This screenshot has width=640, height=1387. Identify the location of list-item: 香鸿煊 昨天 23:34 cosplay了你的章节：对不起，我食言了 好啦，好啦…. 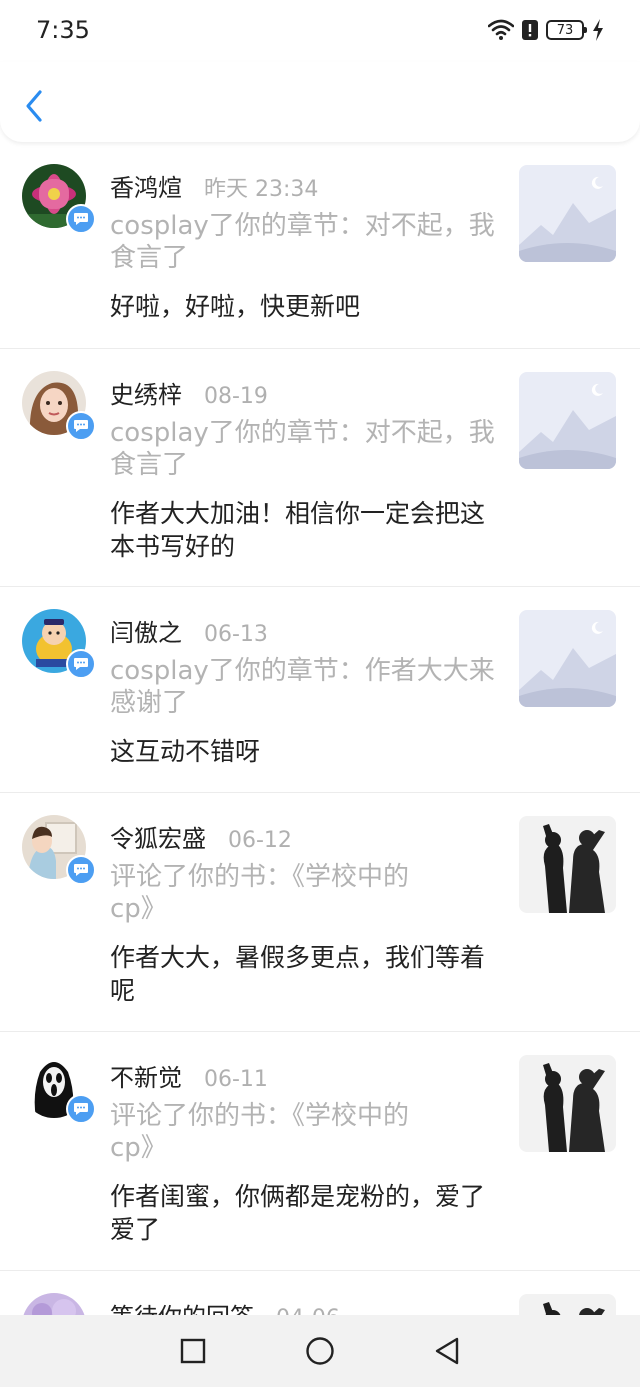
(320, 245).